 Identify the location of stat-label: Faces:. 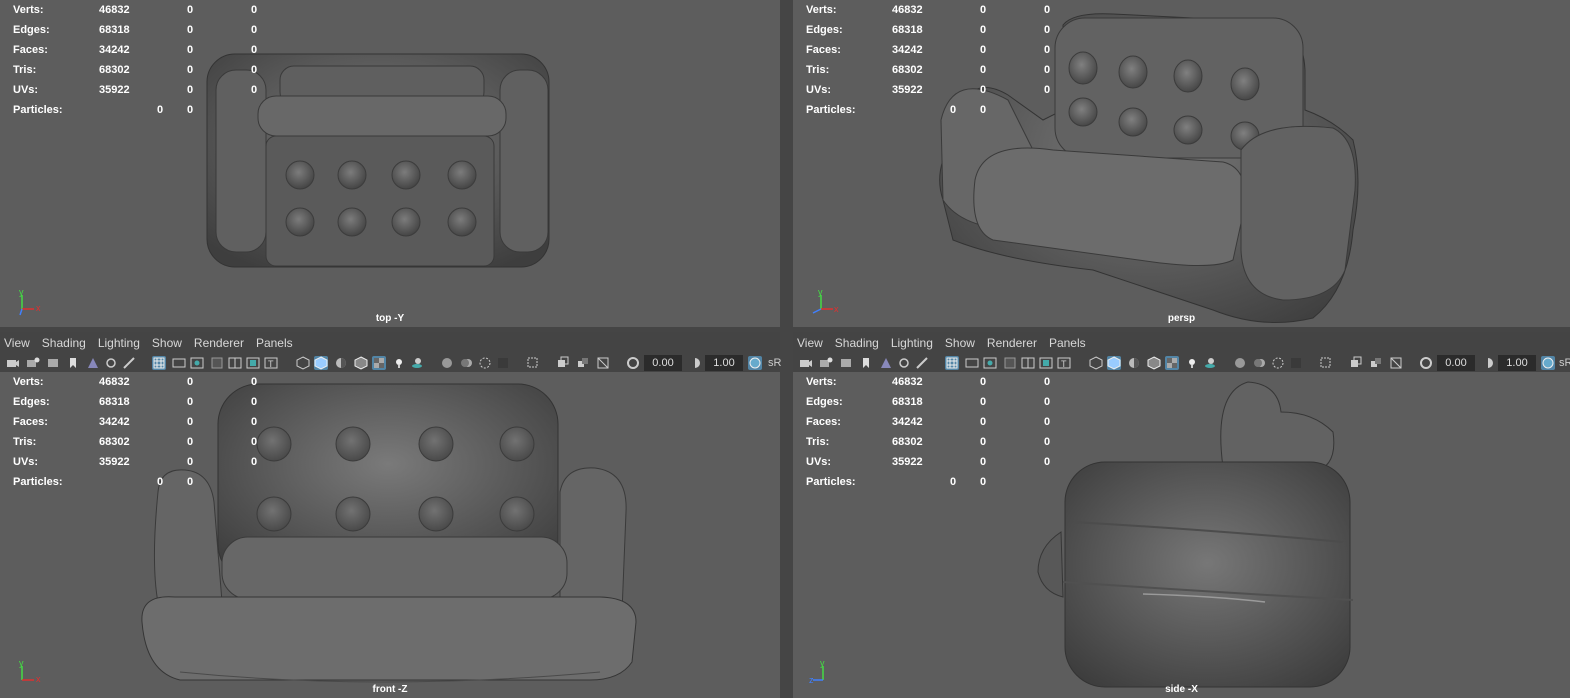
(30, 50).